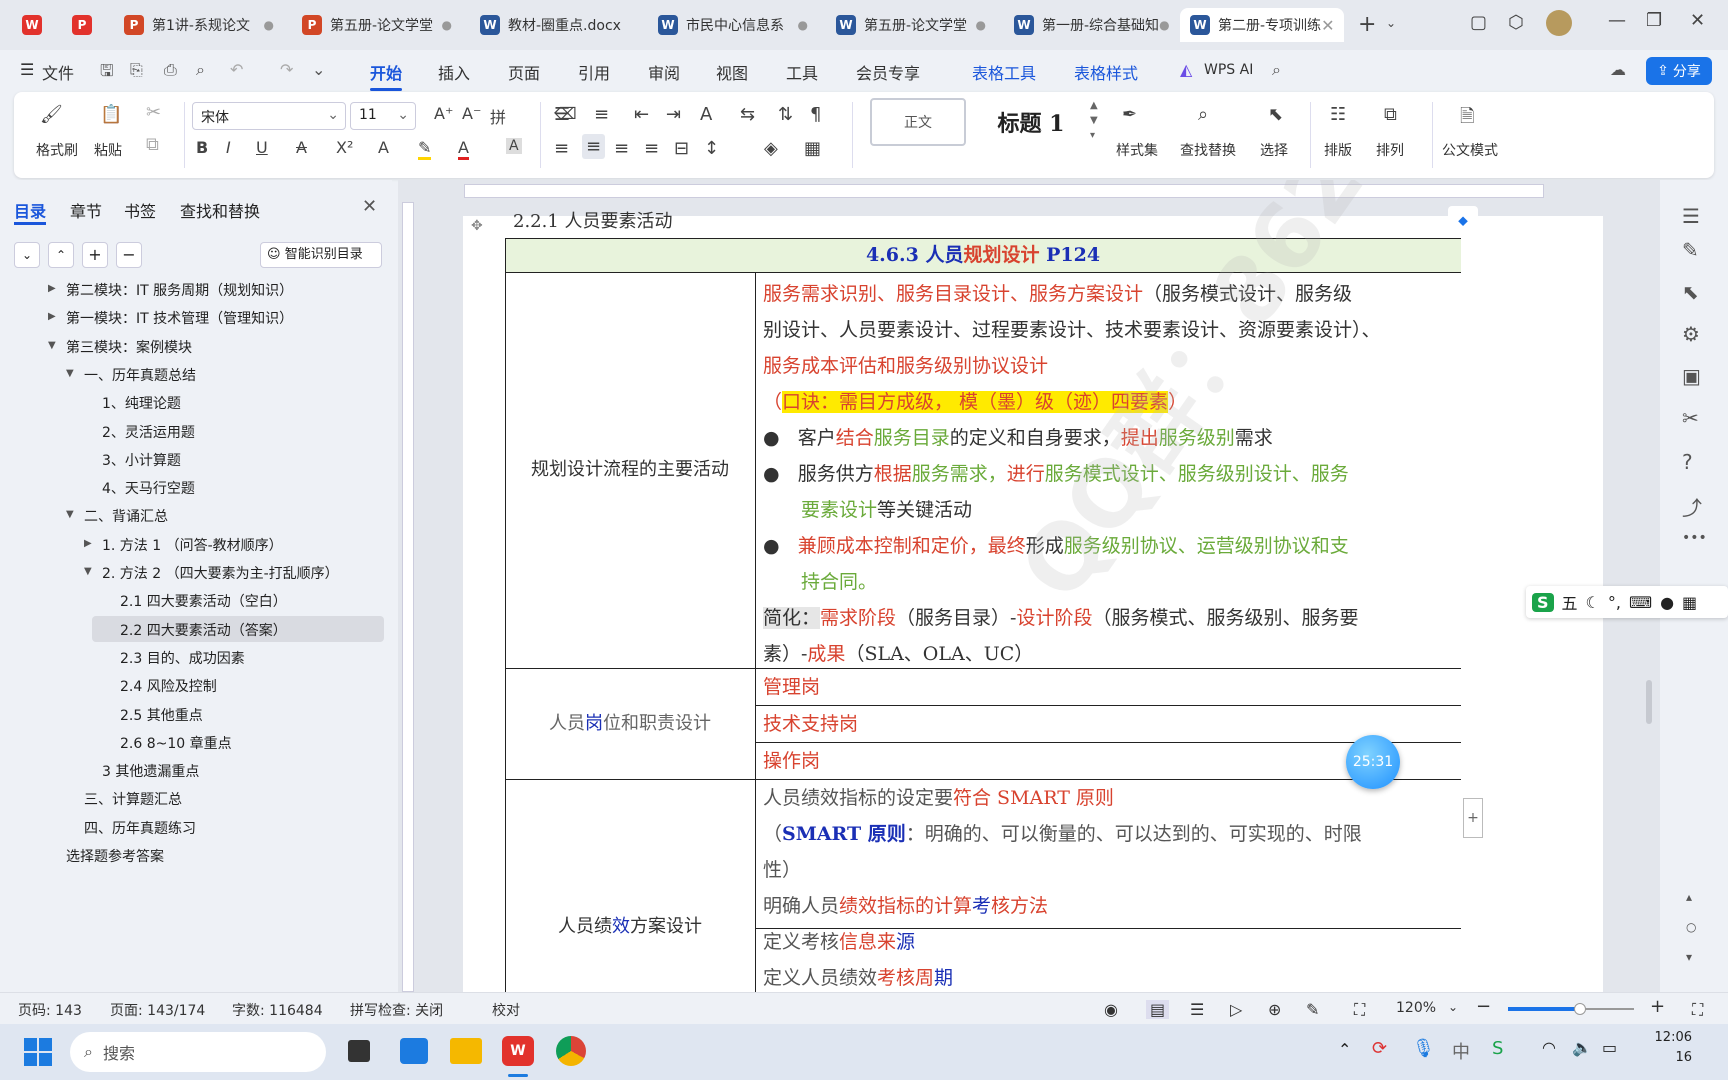 The height and width of the screenshot is (1080, 1728). I want to click on doc-tab-active: W 第二册-专项训练 ✕, so click(1262, 25).